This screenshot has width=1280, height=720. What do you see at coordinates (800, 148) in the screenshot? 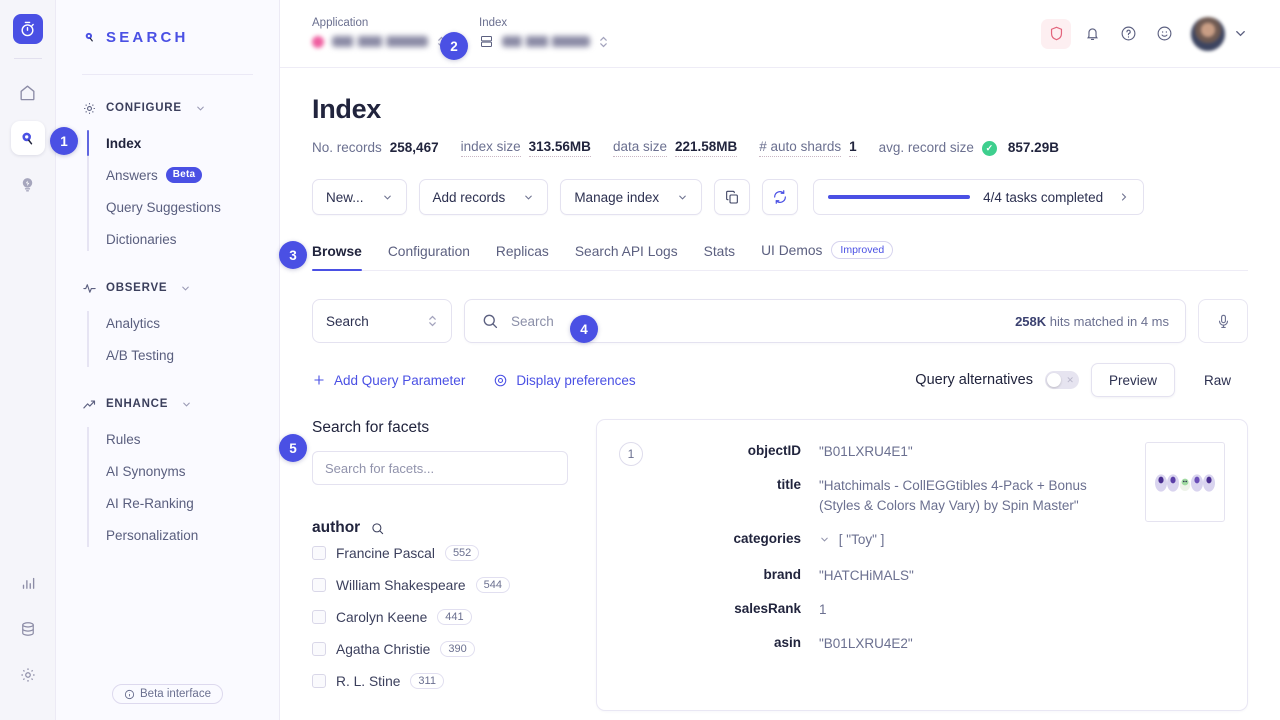
I see `stat-label-auto-shards: # auto shards` at bounding box center [800, 148].